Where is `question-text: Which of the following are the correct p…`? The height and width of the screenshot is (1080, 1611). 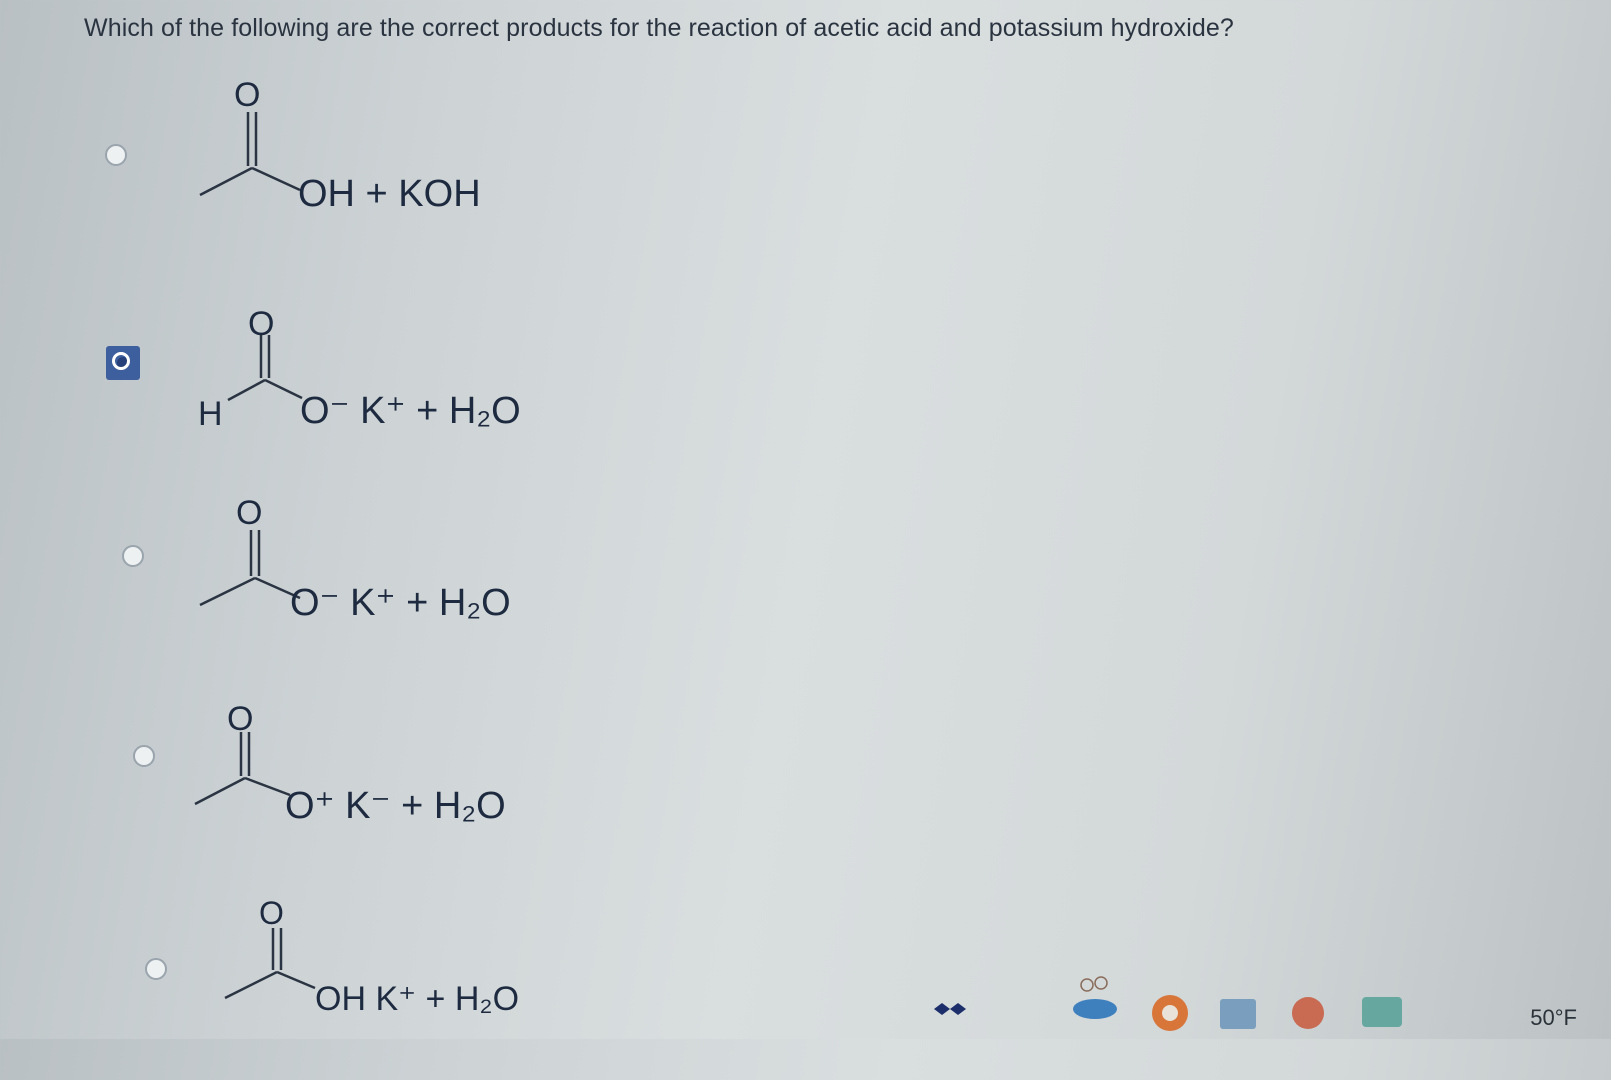
question-text: Which of the following are the correct p… is located at coordinates (659, 28).